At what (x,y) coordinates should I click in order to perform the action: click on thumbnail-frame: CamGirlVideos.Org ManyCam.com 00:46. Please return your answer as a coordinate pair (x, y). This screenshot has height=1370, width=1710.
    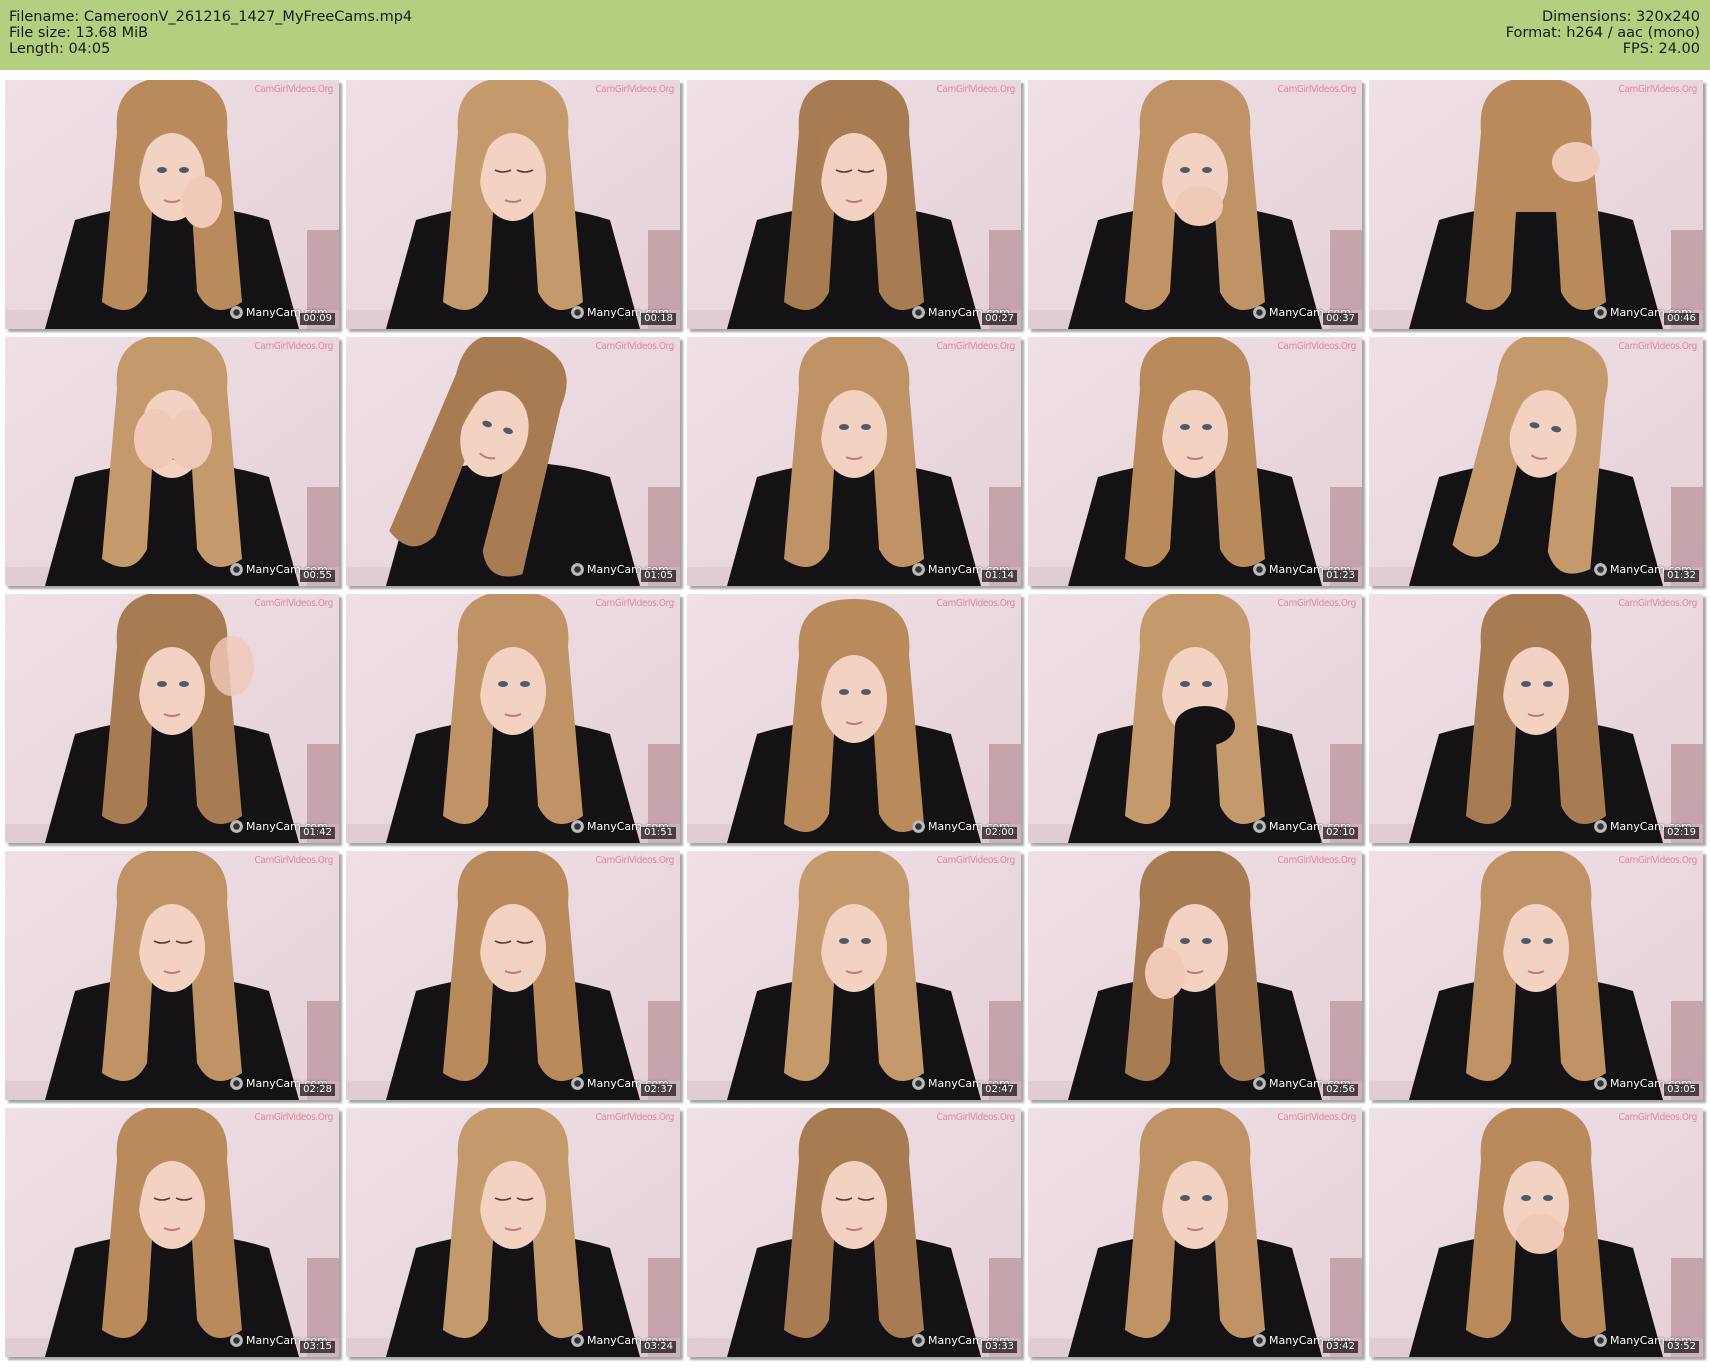
    Looking at the image, I should click on (1536, 204).